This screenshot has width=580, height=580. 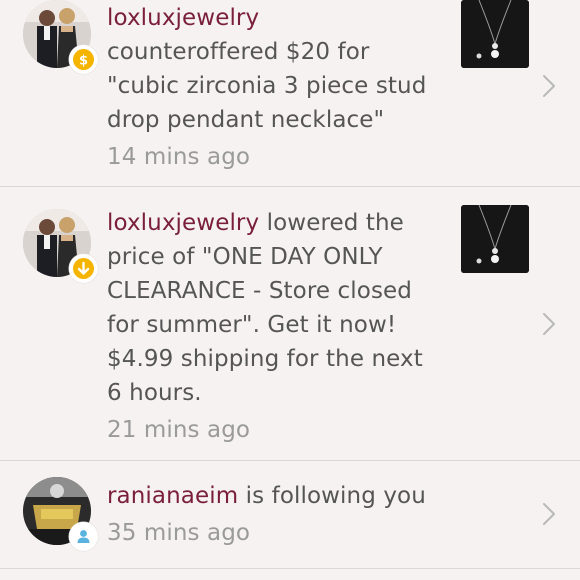 What do you see at coordinates (246, 120) in the screenshot?
I see `message-line: drop pendant necklace"` at bounding box center [246, 120].